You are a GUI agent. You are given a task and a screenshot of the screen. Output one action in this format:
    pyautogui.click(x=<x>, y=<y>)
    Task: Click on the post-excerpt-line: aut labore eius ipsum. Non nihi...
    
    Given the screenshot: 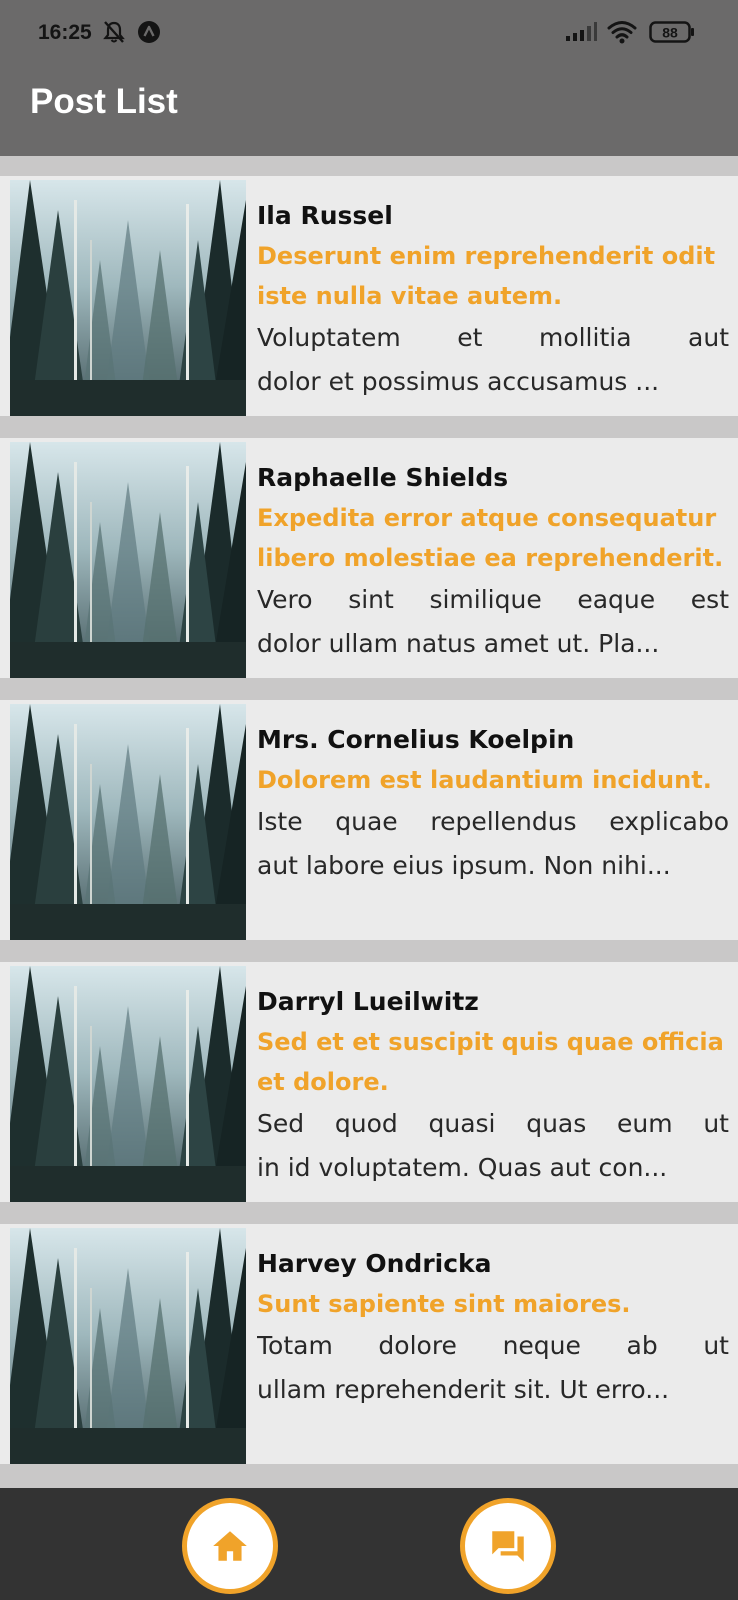 What is the action you would take?
    pyautogui.click(x=464, y=865)
    